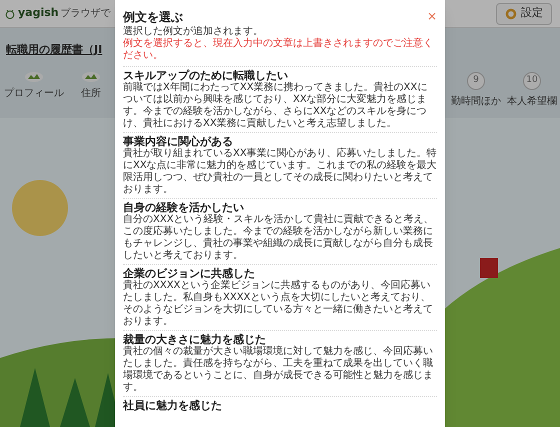 The height and width of the screenshot is (427, 560). What do you see at coordinates (280, 238) in the screenshot?
I see `example-text: 自分のXXXという経験・スキルを活かして貴社に貢献できると考え、この度応募いたしました。今までの経験を活かしながら新しい業務にもチャレンジし、貴社の事業や組織の成長に貢献しながら自分も成長したいと考えております。` at bounding box center [280, 238].